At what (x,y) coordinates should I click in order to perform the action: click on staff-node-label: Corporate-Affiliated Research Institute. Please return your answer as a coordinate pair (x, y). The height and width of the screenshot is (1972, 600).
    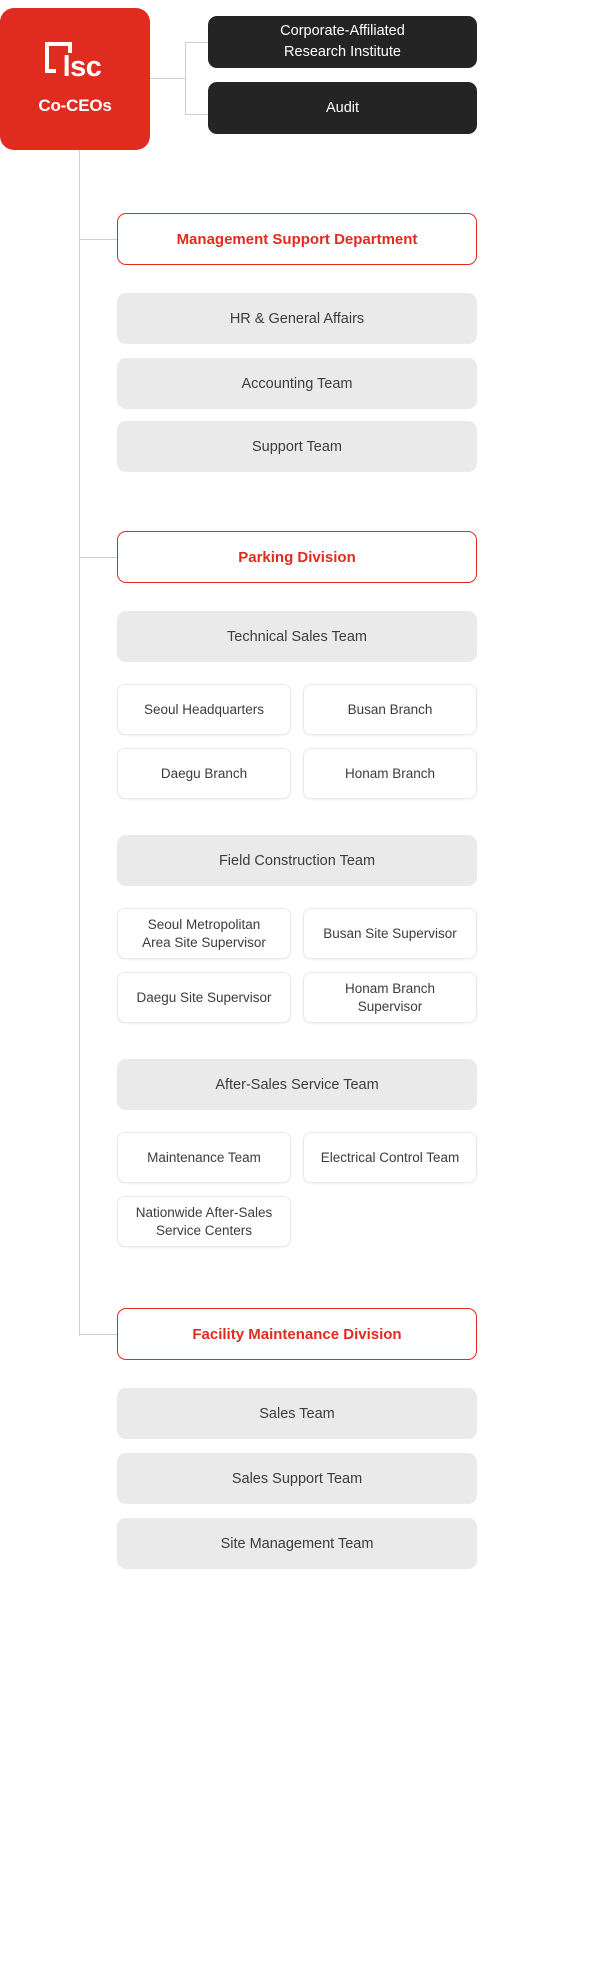
    Looking at the image, I should click on (342, 41).